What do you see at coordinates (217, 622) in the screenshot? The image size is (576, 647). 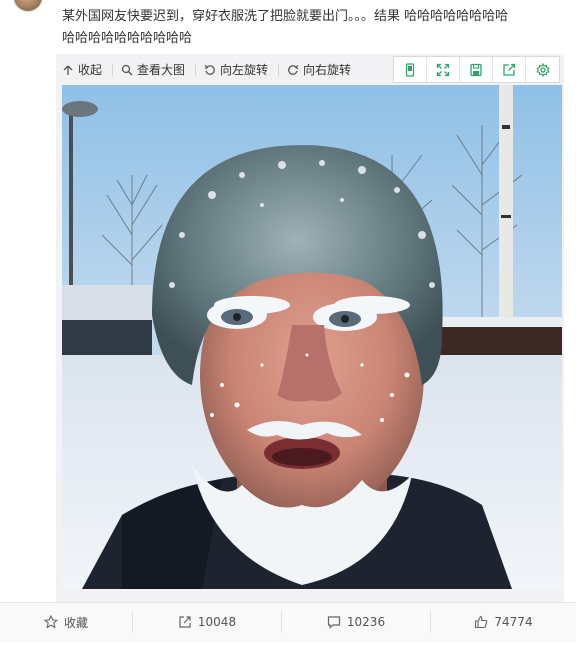 I see `repost-count: 10048` at bounding box center [217, 622].